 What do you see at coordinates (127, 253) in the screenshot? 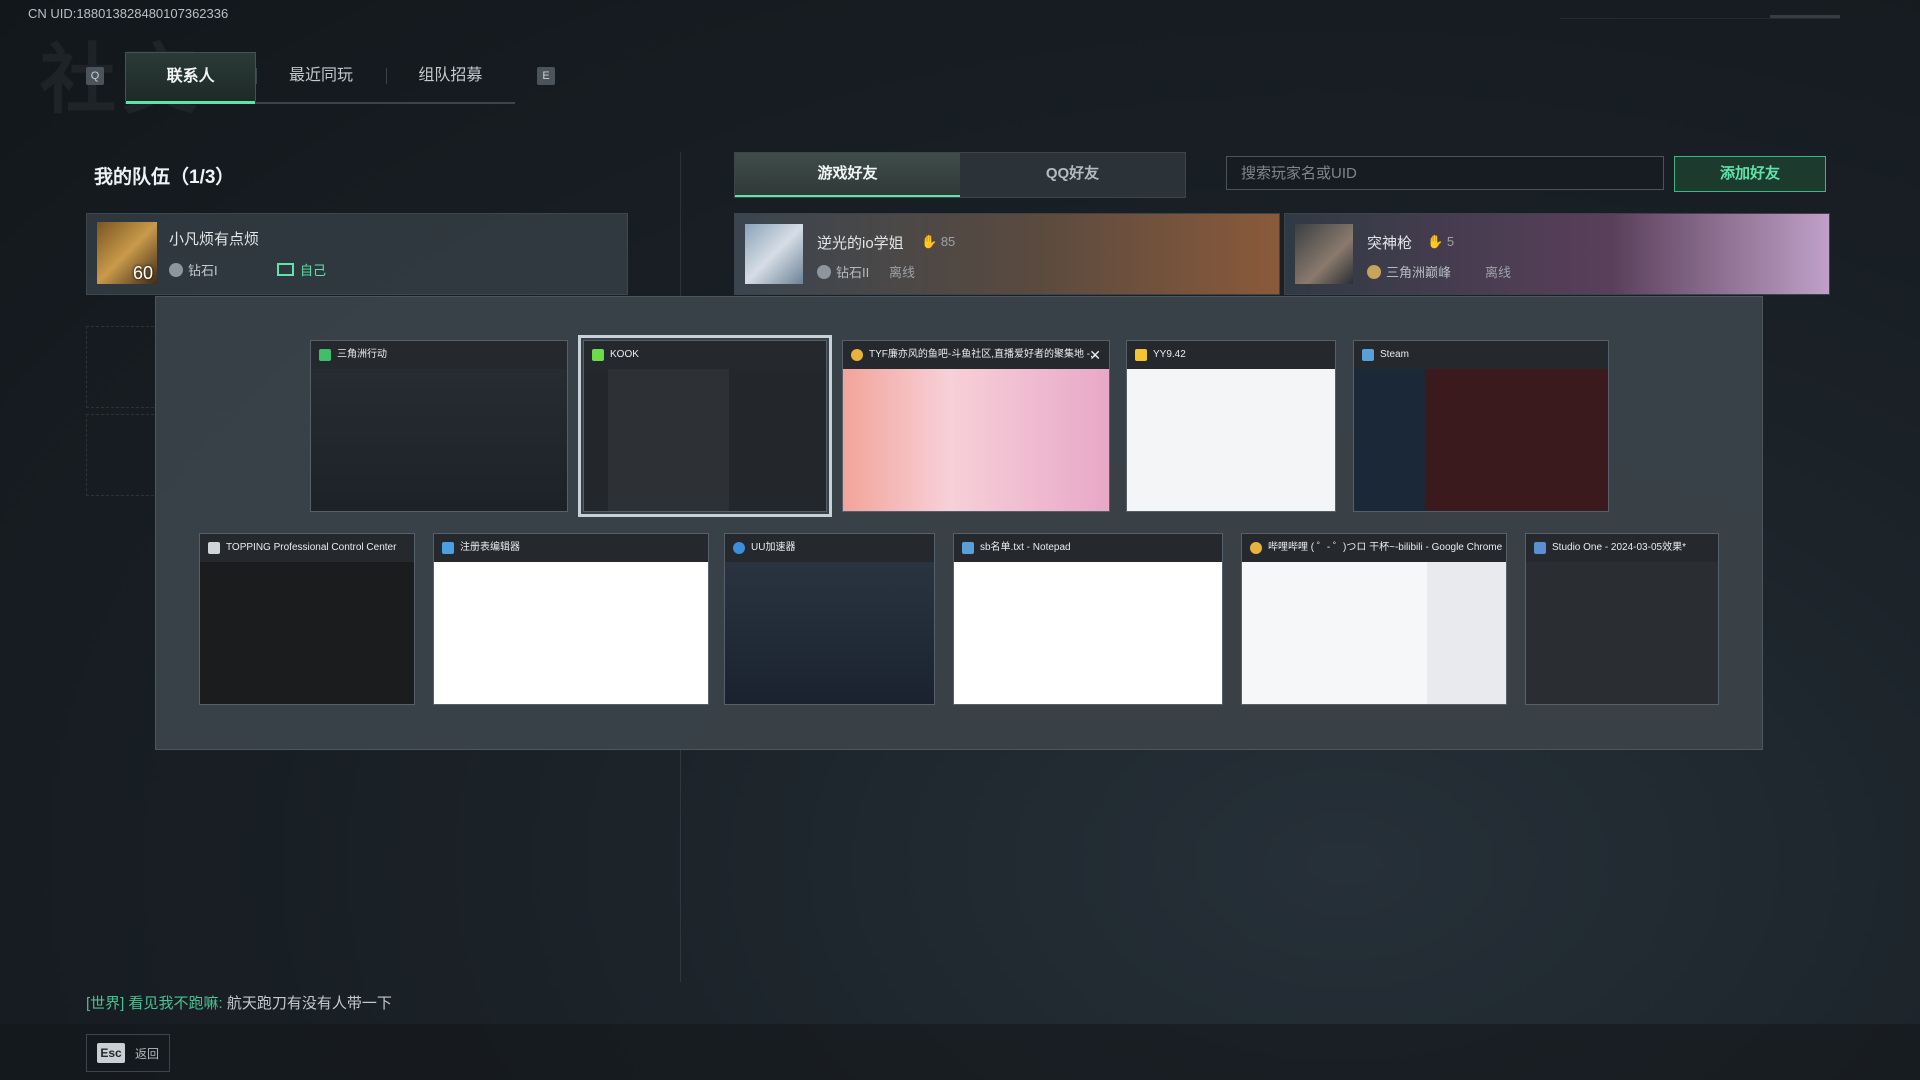
I see `avatar: 60` at bounding box center [127, 253].